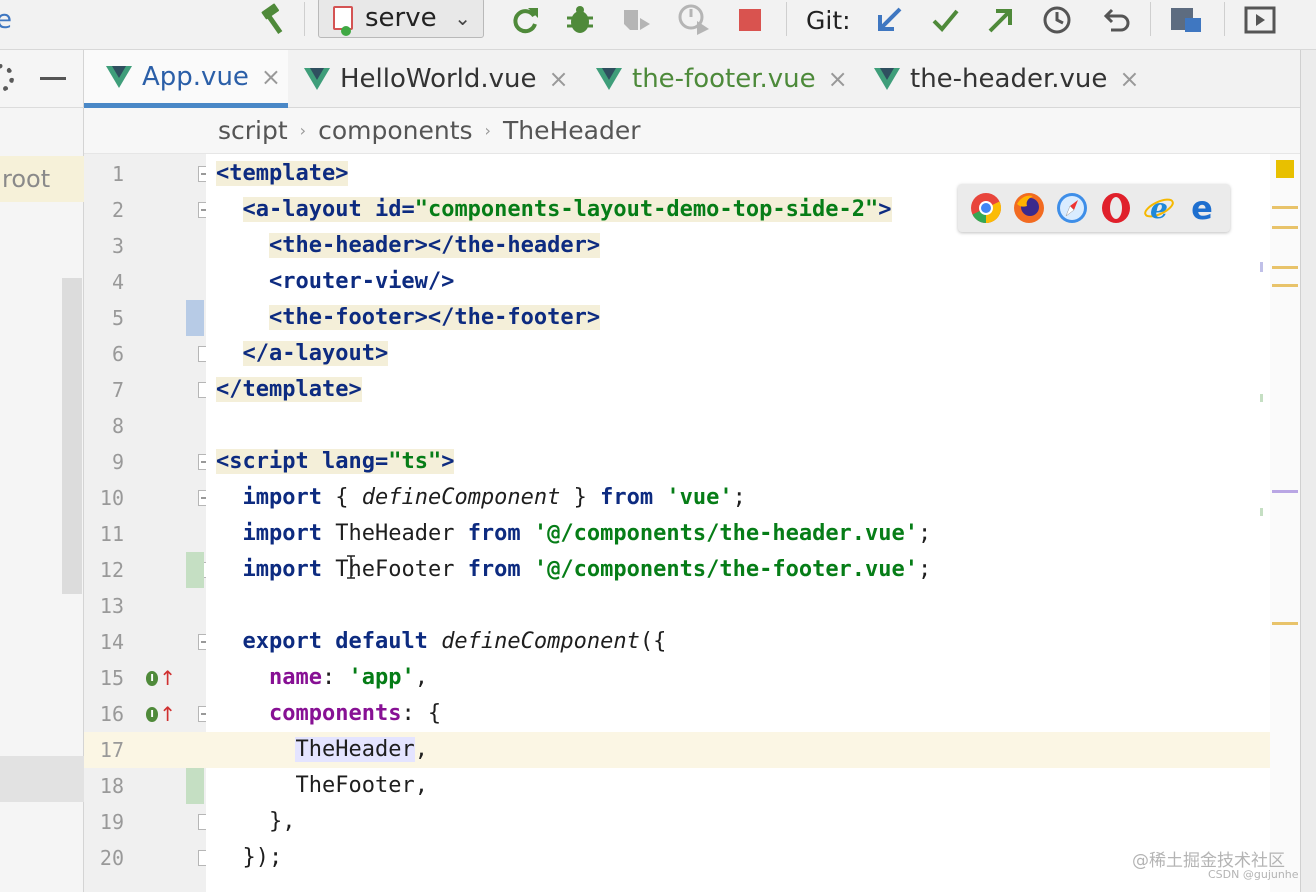  I want to click on tab-the-header-vue: the-header.vue ×, so click(1009, 79).